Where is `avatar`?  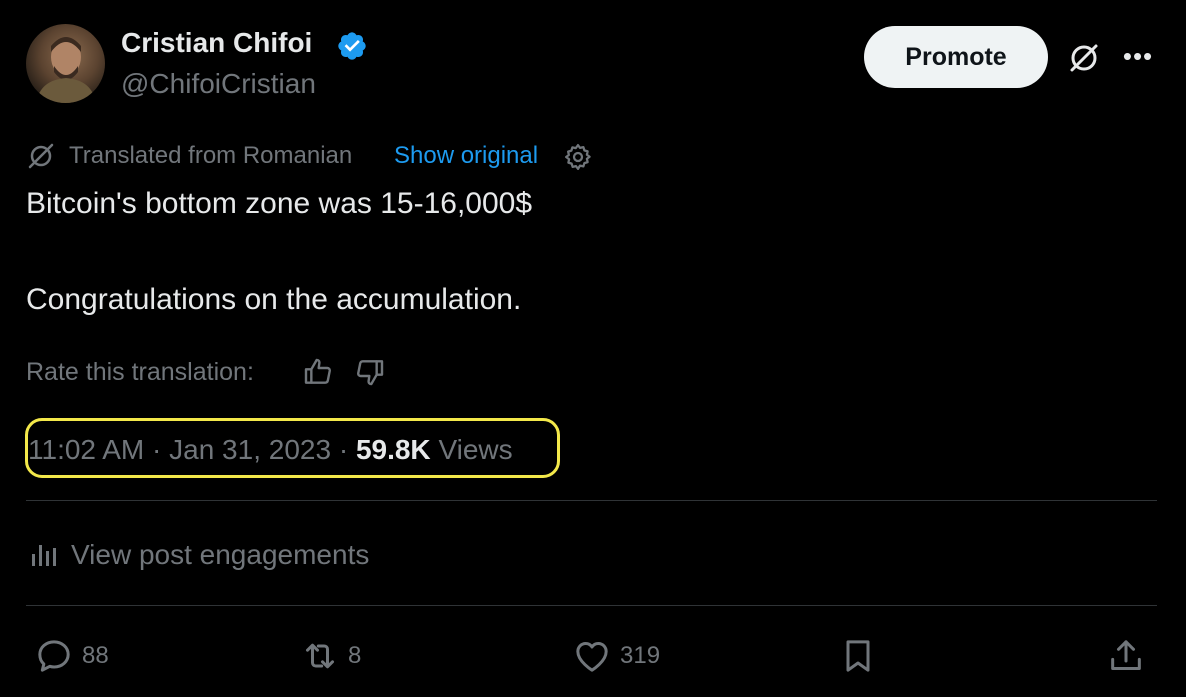 avatar is located at coordinates (65, 63).